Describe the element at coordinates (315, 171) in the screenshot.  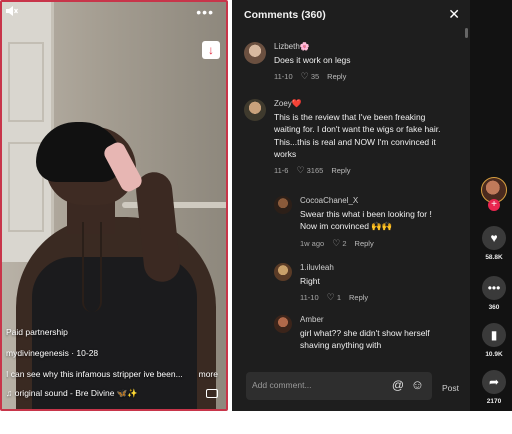
I see `like-count: 3165` at that location.